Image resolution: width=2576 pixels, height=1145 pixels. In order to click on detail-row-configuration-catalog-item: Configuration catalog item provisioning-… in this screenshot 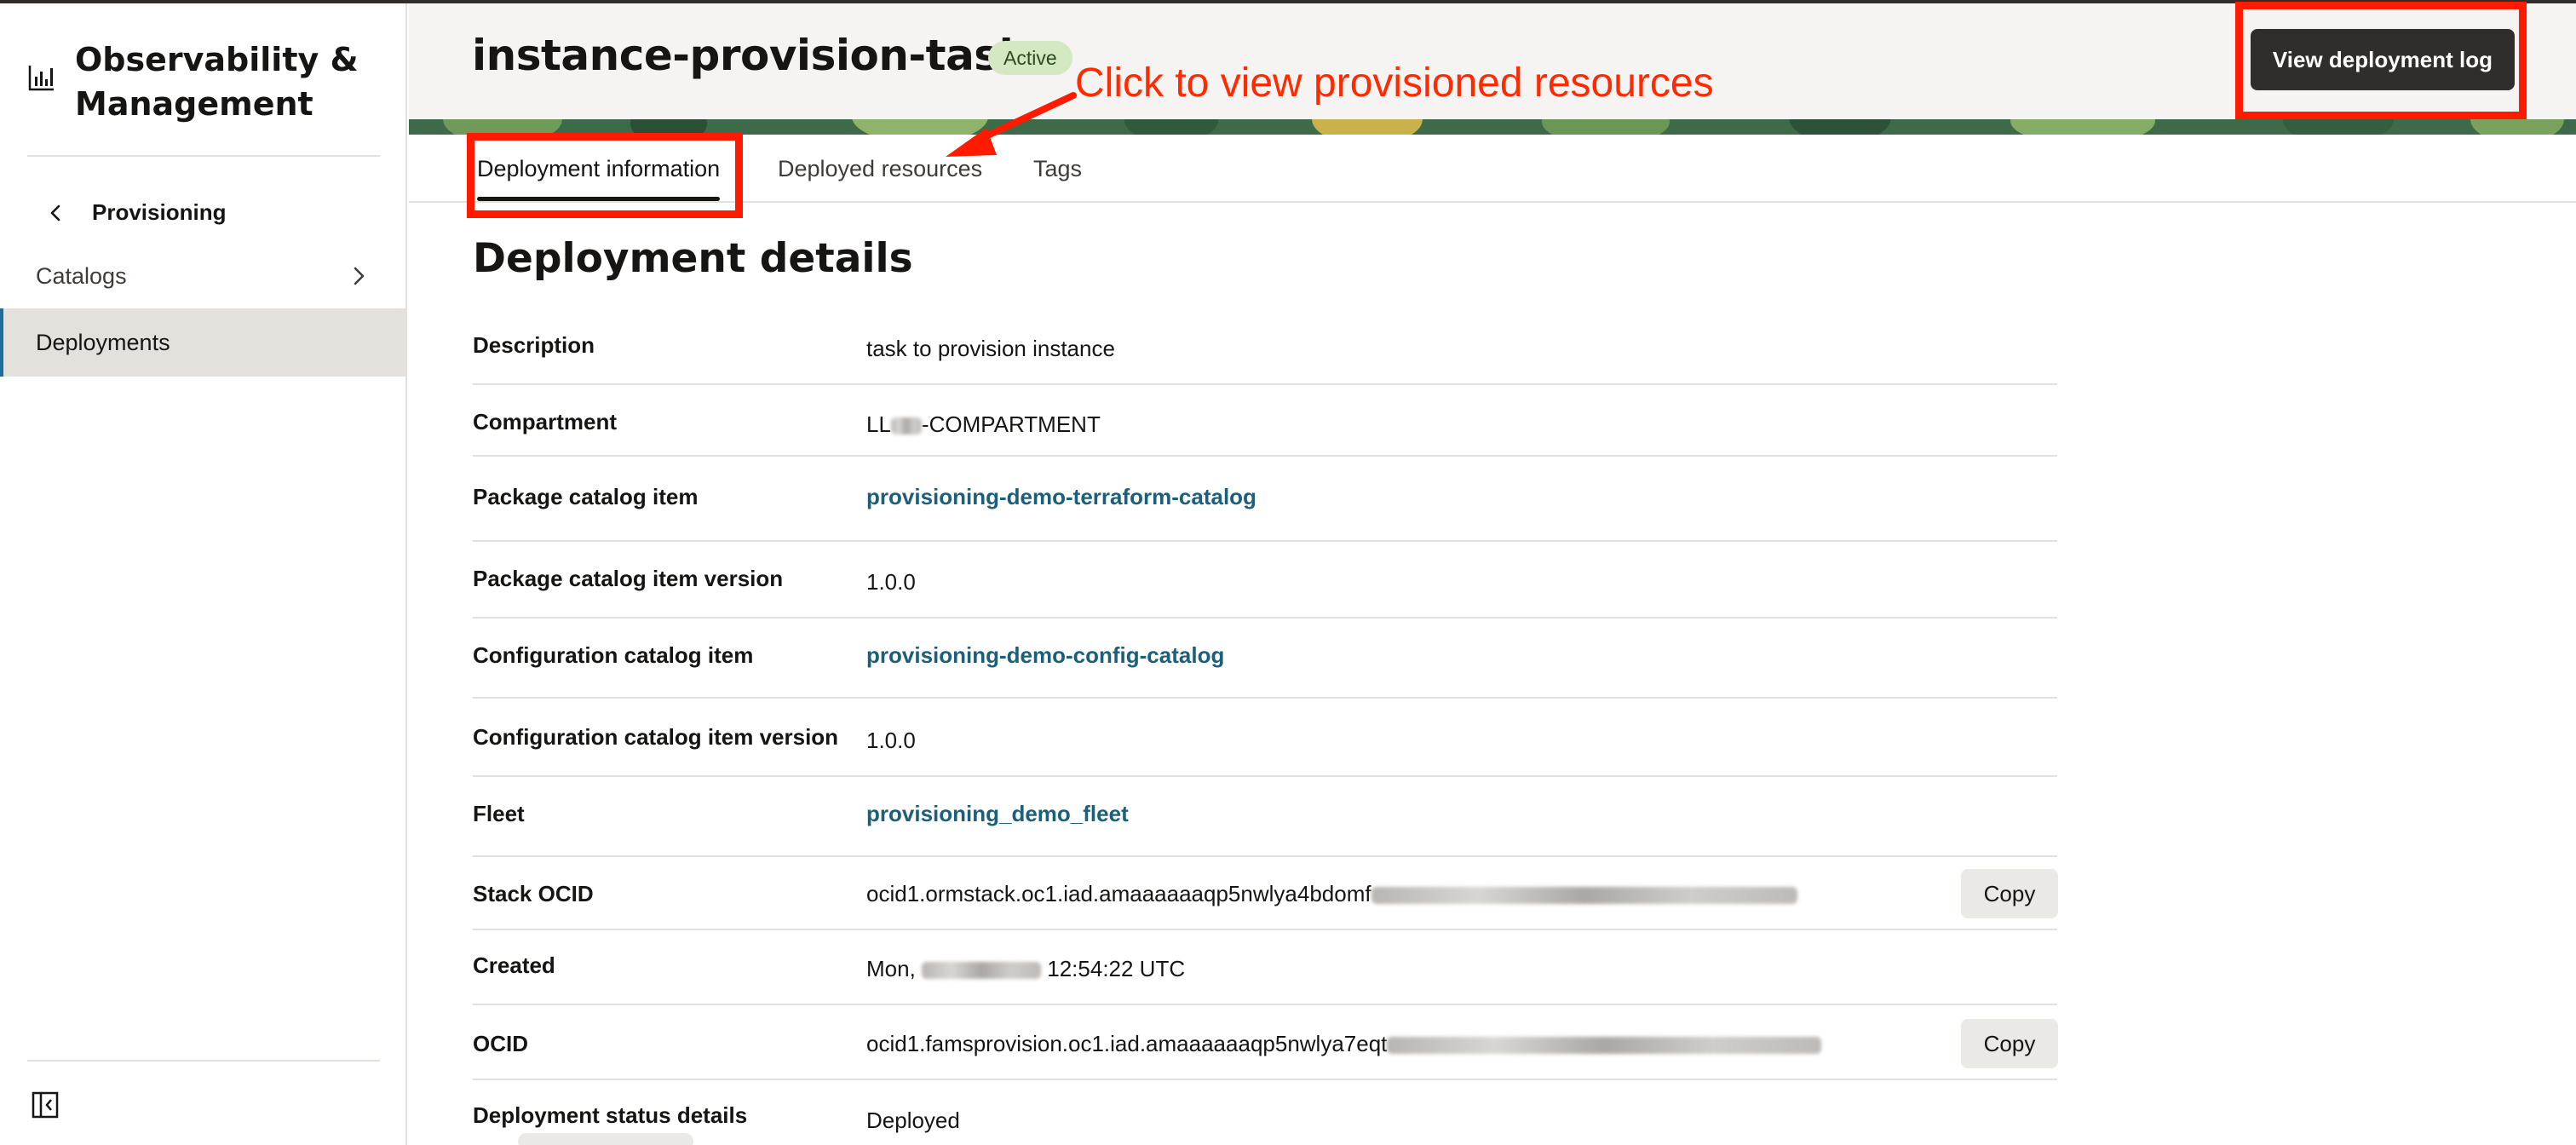, I will do `click(1265, 659)`.